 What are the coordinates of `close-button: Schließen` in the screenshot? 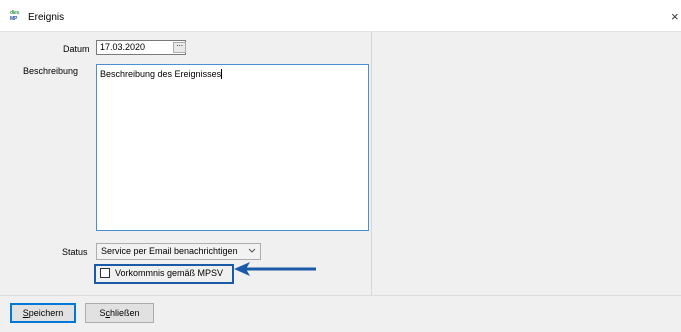 It's located at (119, 313).